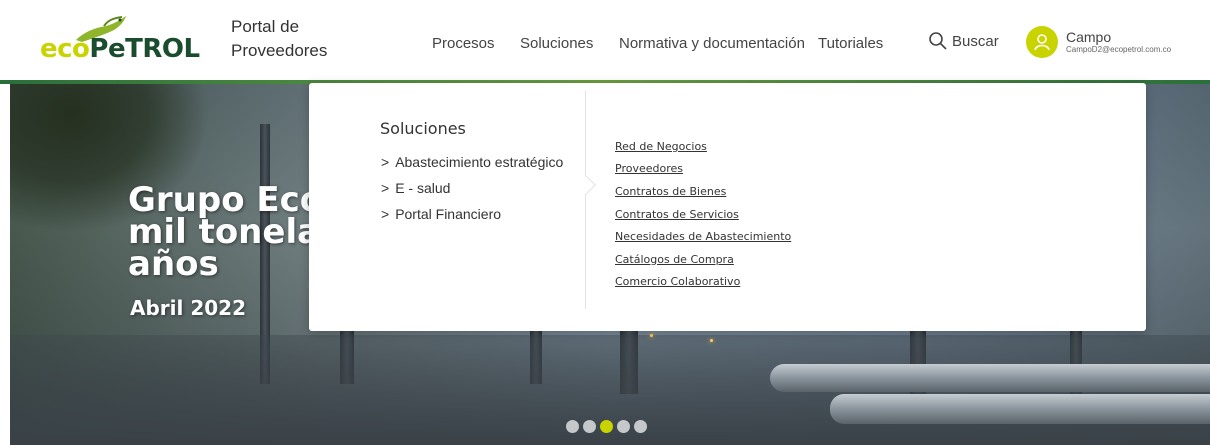  I want to click on nav-soluciones: Soluciones, so click(556, 43).